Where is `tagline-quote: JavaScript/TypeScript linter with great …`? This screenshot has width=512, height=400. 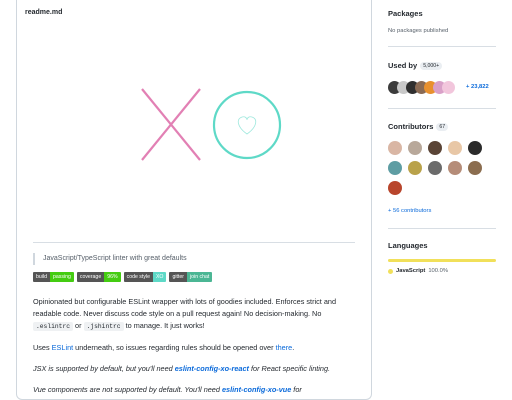
tagline-quote: JavaScript/TypeScript linter with great … is located at coordinates (194, 259).